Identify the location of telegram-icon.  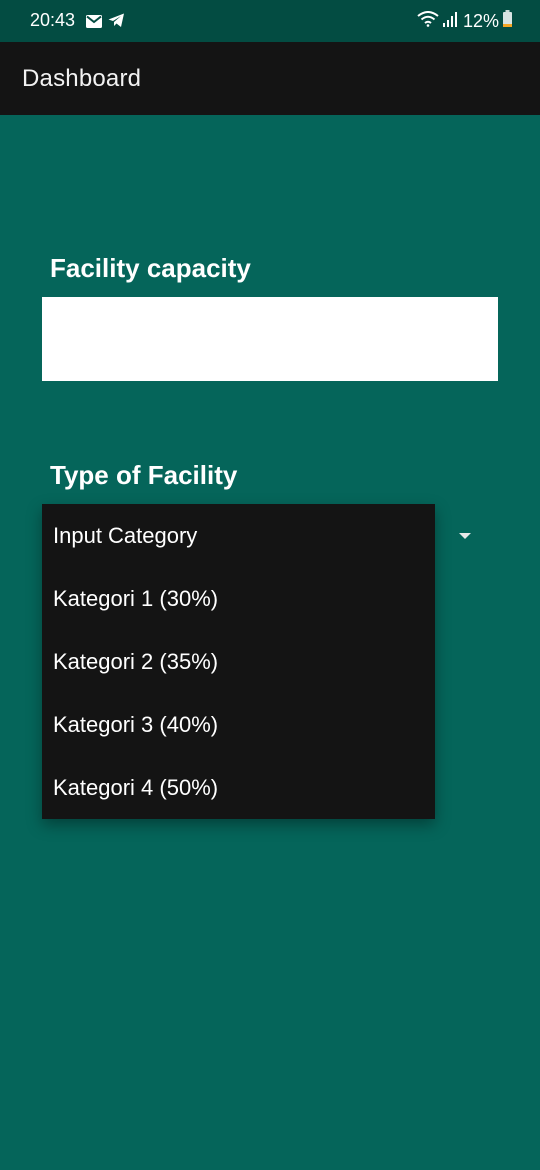
(116, 22).